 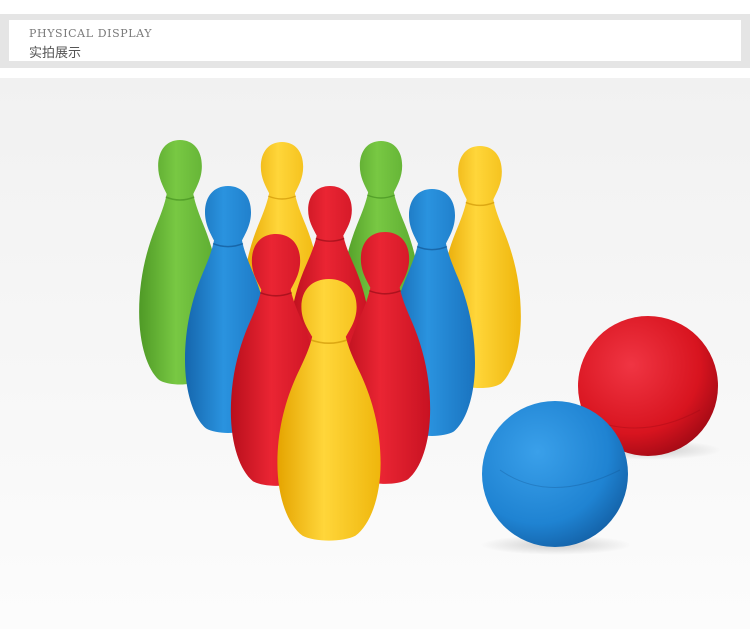 What do you see at coordinates (91, 33) in the screenshot?
I see `section-title-english: PHYSICAL DISPLAY` at bounding box center [91, 33].